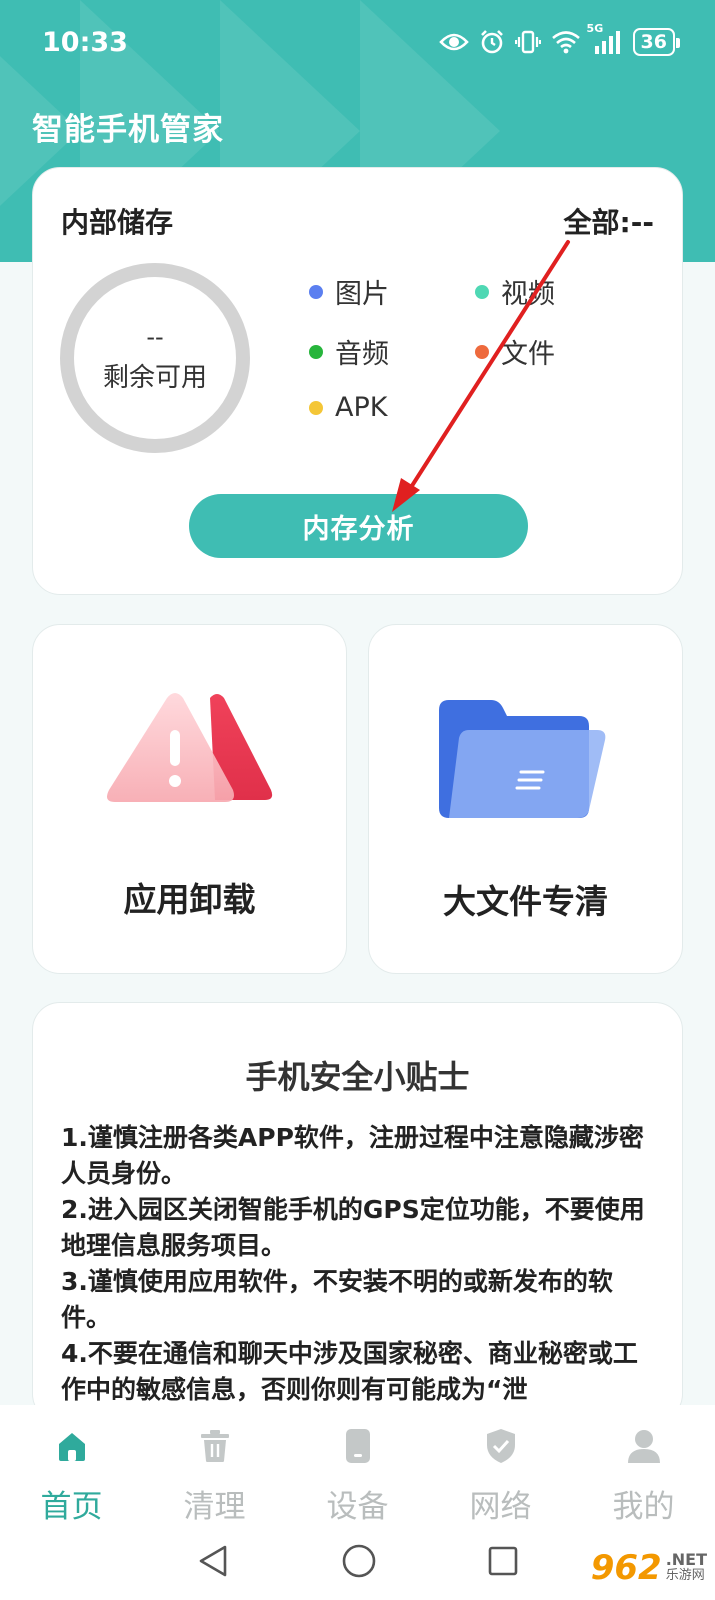 The width and height of the screenshot is (715, 1600). What do you see at coordinates (214, 1507) in the screenshot?
I see `nav-label-clean: 清理` at bounding box center [214, 1507].